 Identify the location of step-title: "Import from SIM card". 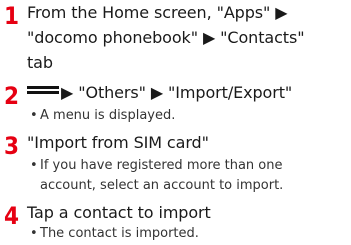
(118, 142).